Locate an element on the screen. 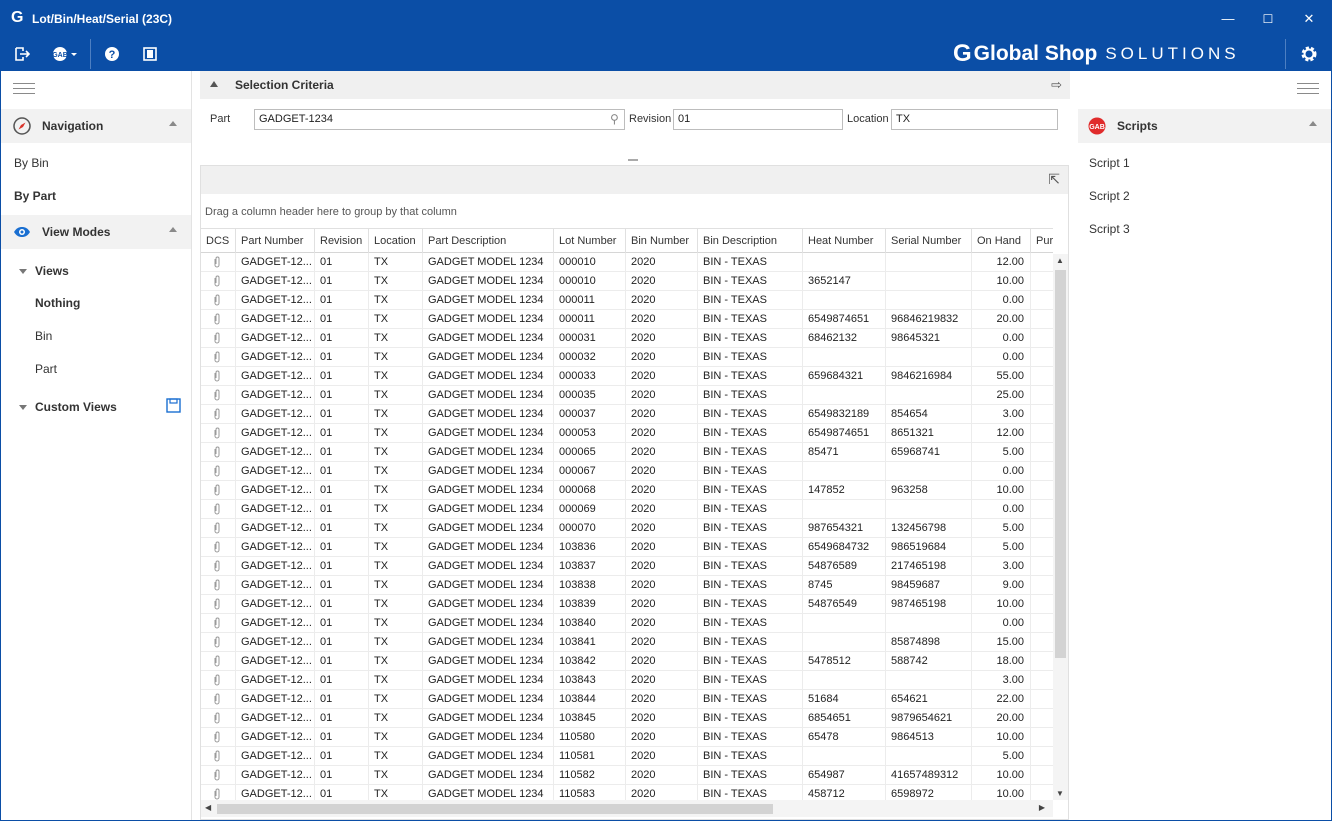 This screenshot has width=1332, height=821. column-header: Bin Number is located at coordinates (662, 241).